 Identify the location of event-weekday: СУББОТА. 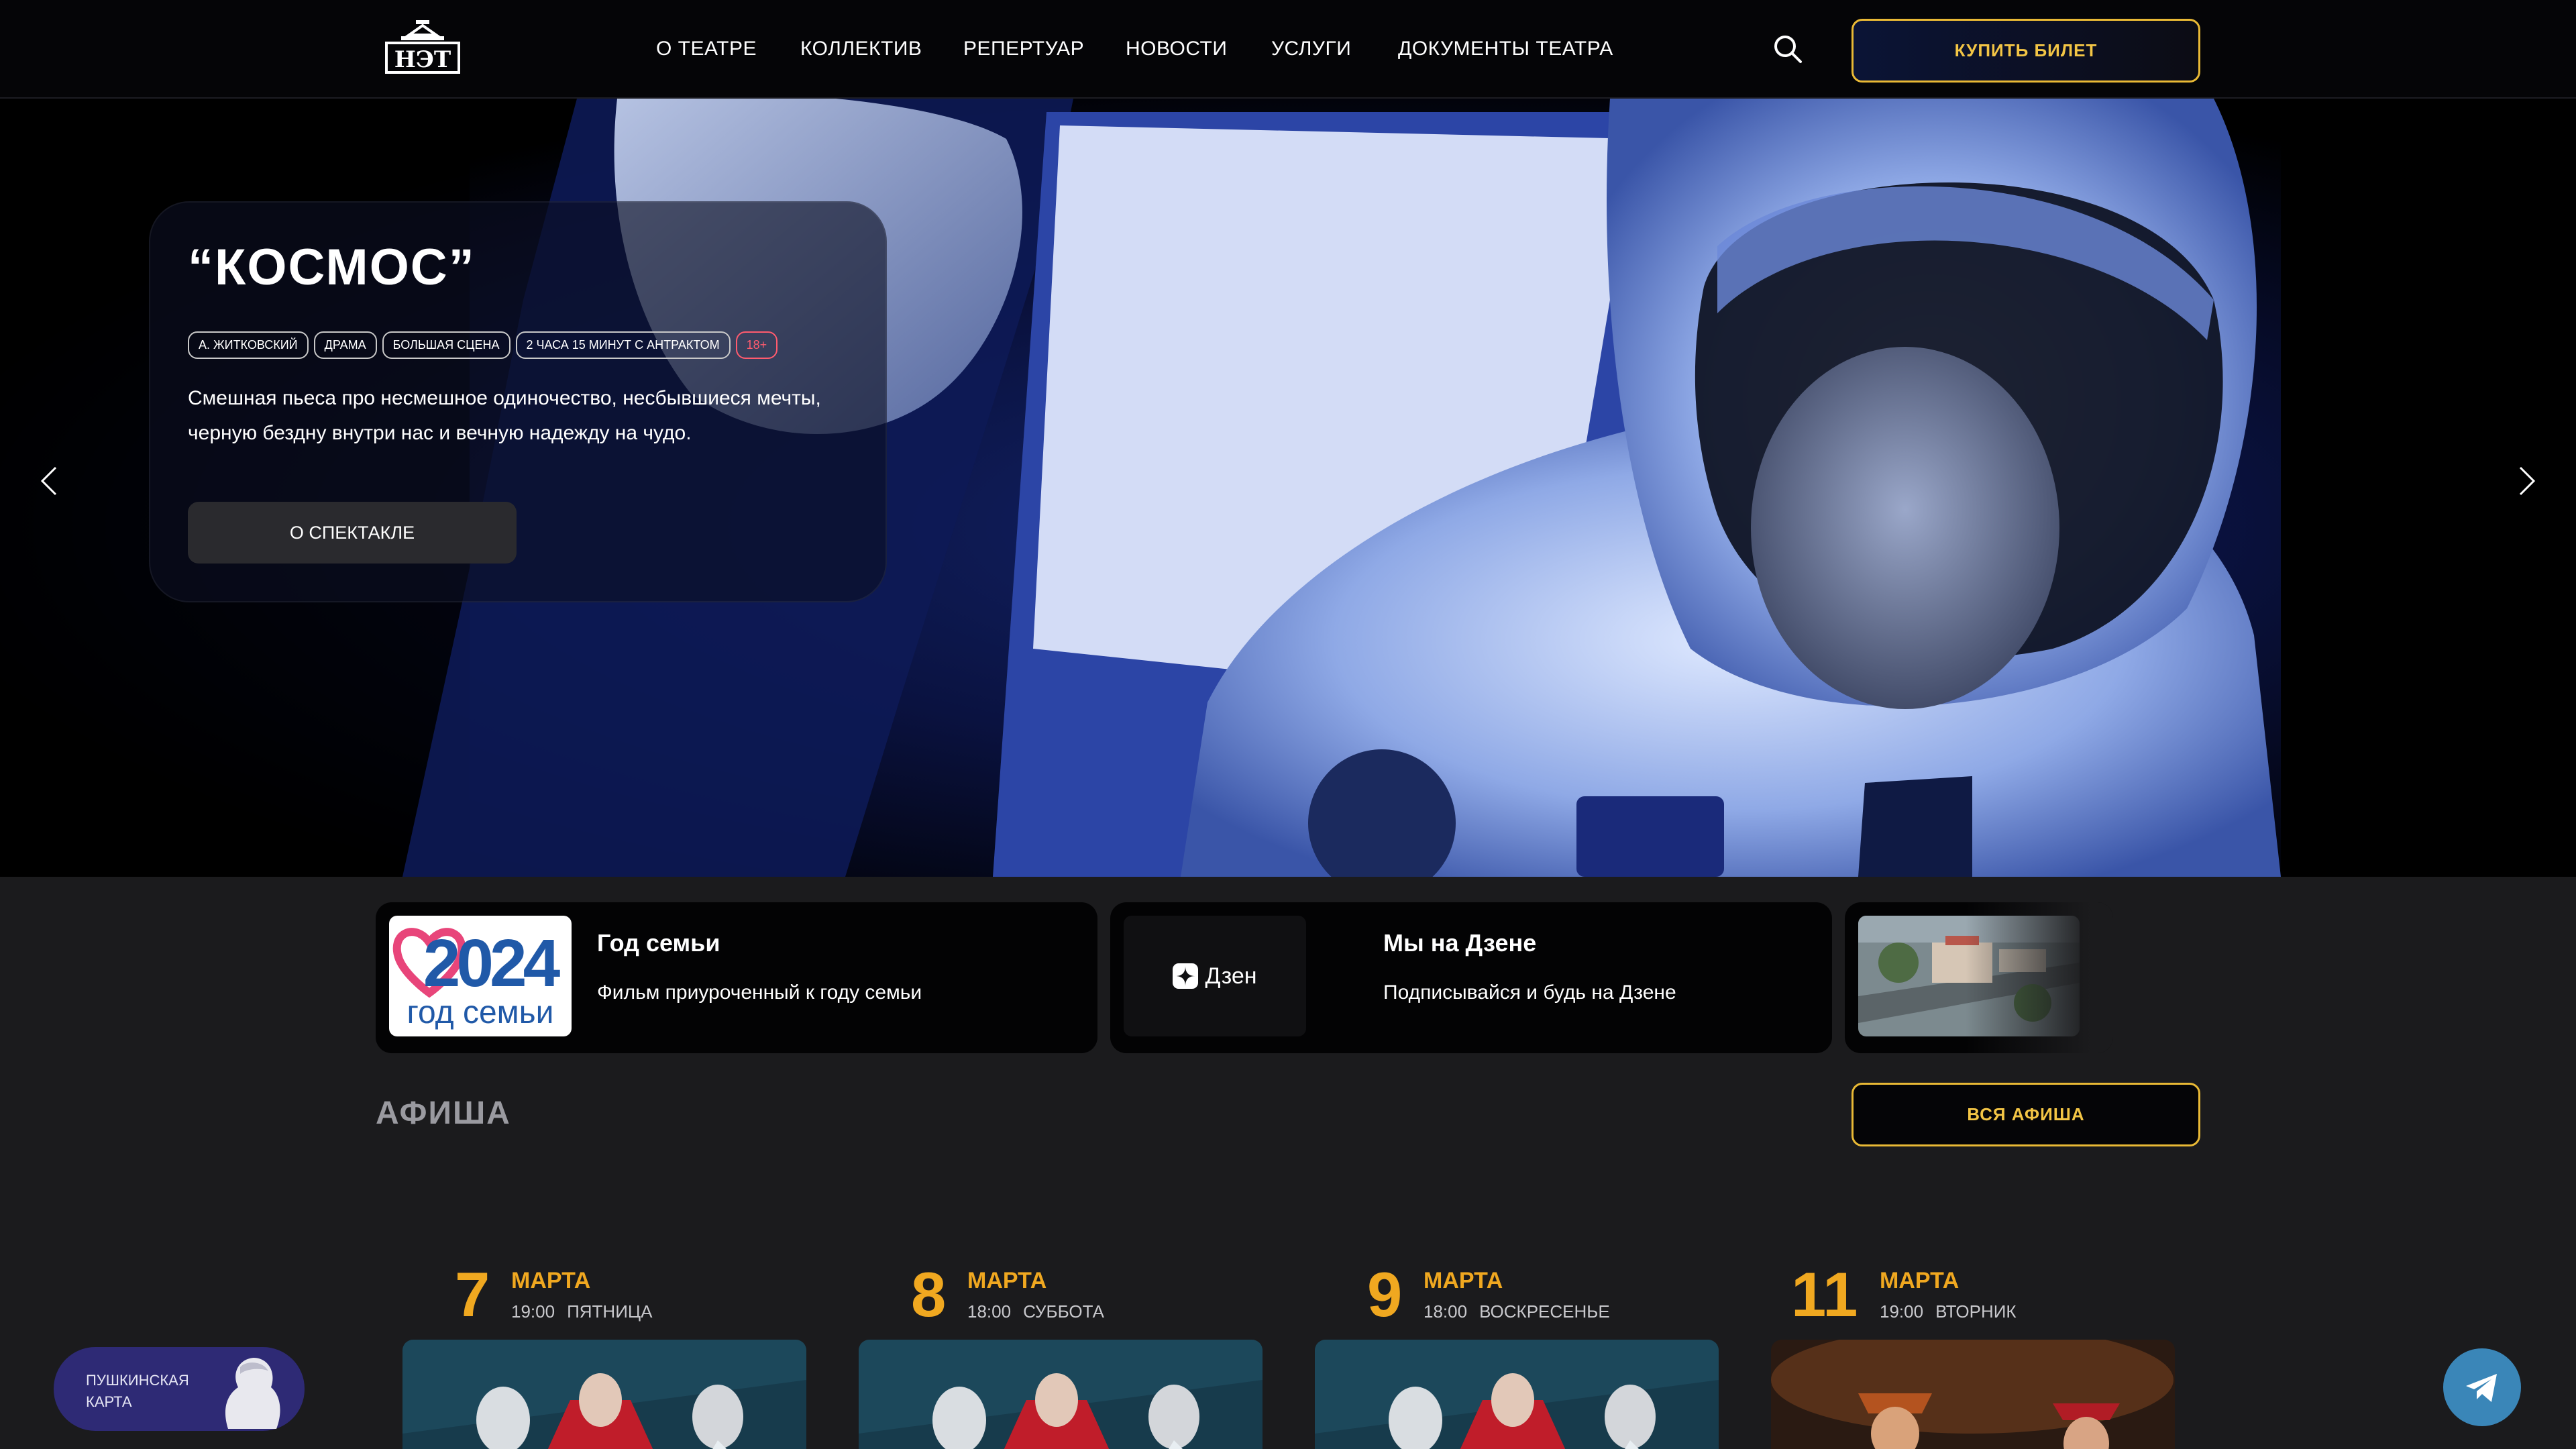
(1063, 1311).